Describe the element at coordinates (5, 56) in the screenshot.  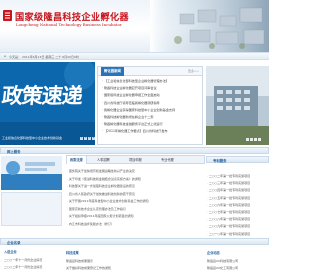
I see `nav-home-link: ⌂` at that location.